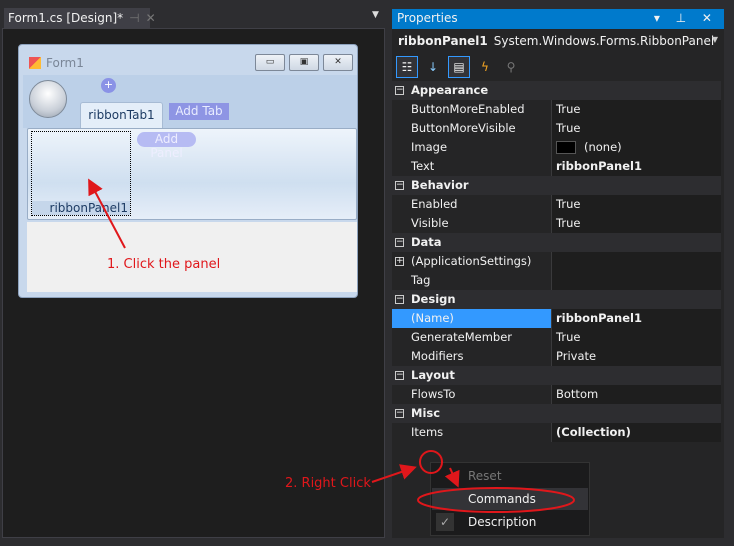 The width and height of the screenshot is (734, 546). Describe the element at coordinates (462, 337) in the screenshot. I see `property-name: GenerateMember` at that location.